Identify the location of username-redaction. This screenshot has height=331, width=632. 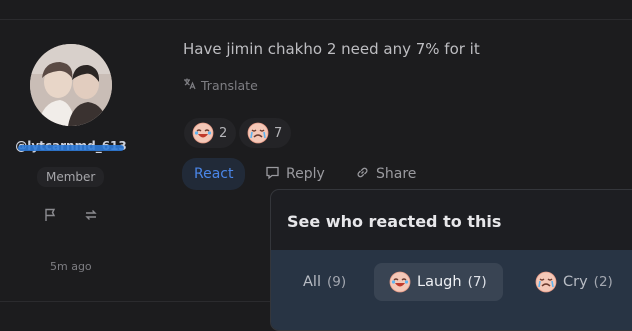
(71, 148).